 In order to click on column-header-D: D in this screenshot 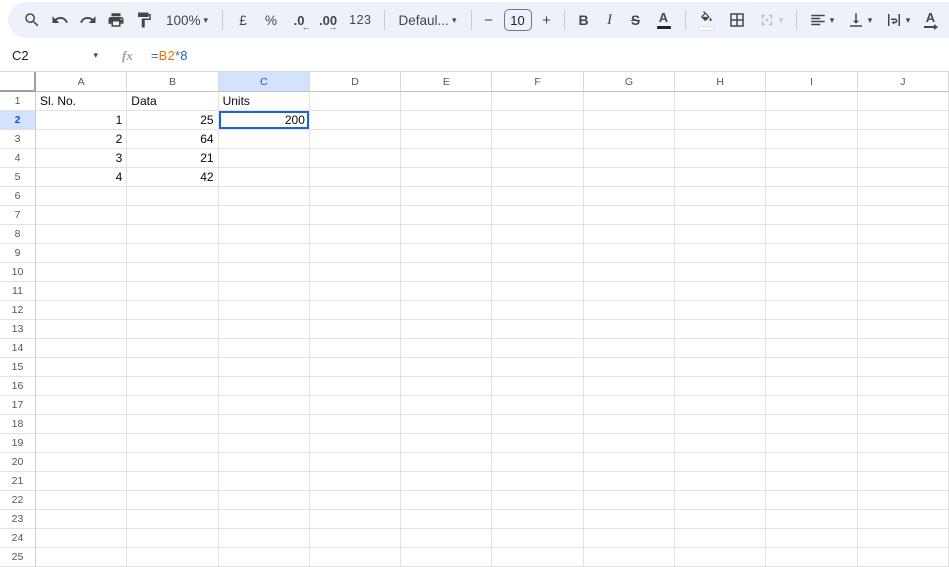, I will do `click(355, 82)`.